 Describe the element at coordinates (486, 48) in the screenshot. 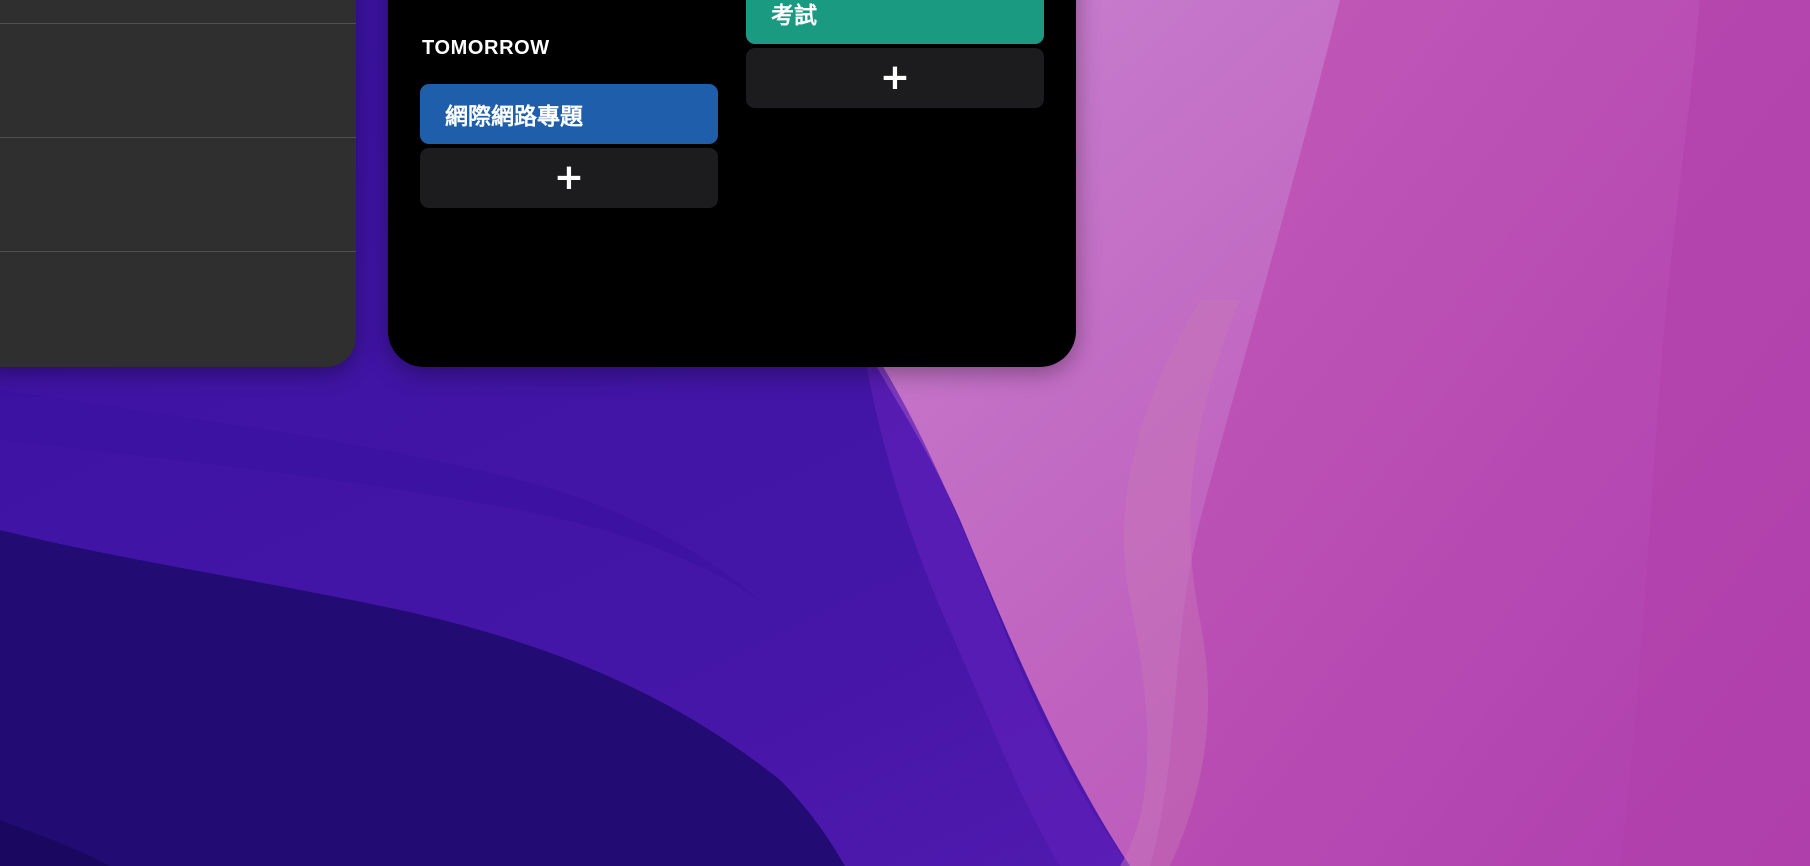

I see `section-label-tomorrow: TOMORROW` at that location.